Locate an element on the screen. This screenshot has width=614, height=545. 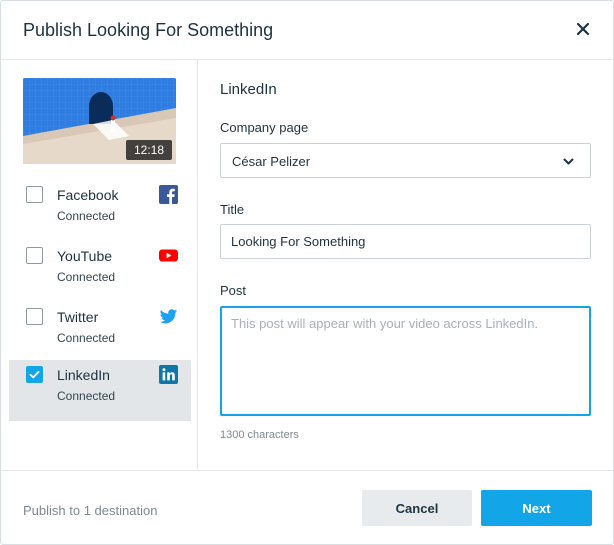
twitter-icon is located at coordinates (168, 316).